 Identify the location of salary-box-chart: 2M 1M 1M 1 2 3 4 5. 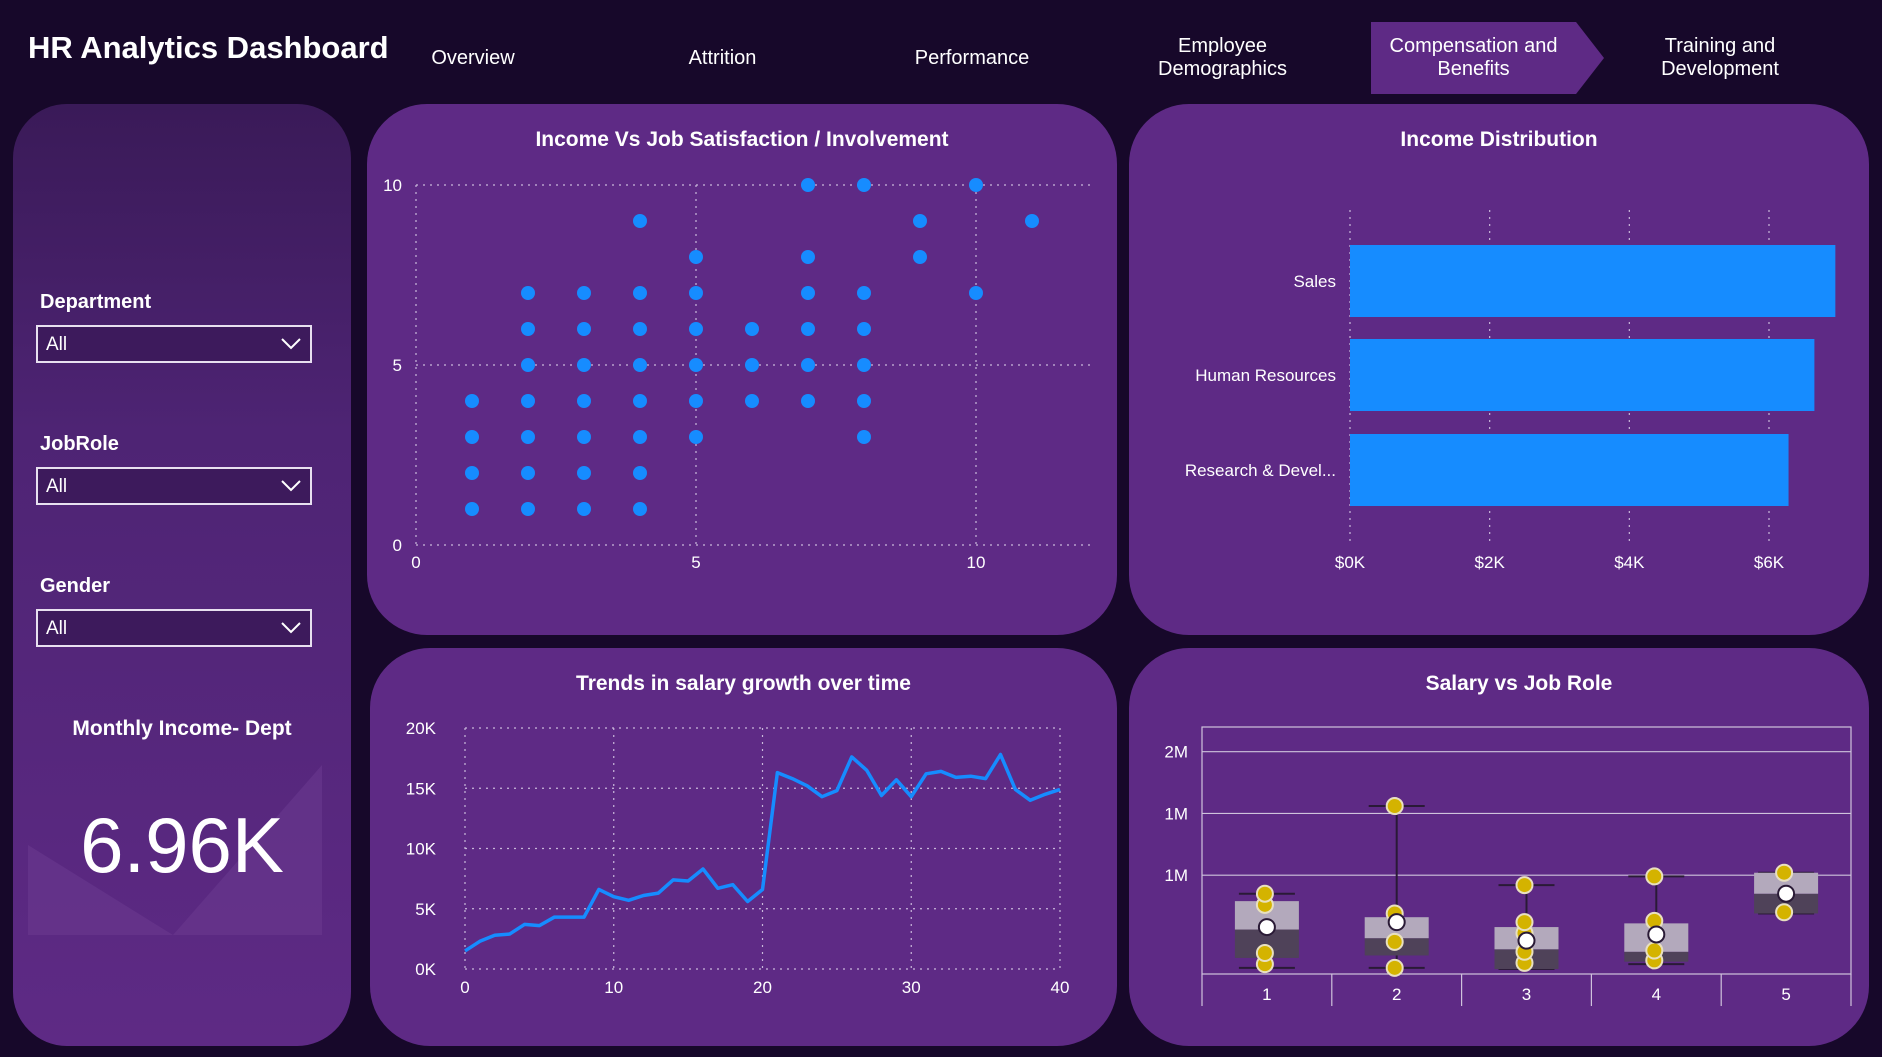
(1508, 866).